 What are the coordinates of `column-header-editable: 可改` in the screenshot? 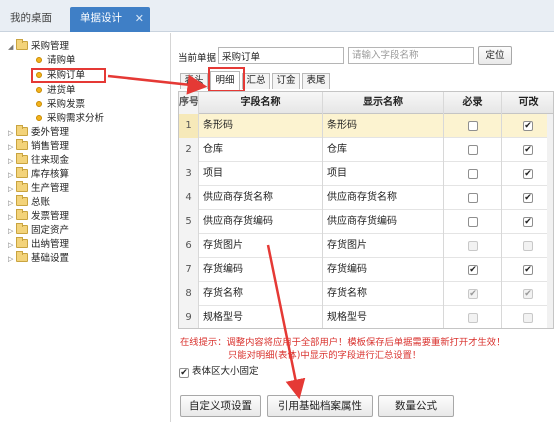 It's located at (527, 103).